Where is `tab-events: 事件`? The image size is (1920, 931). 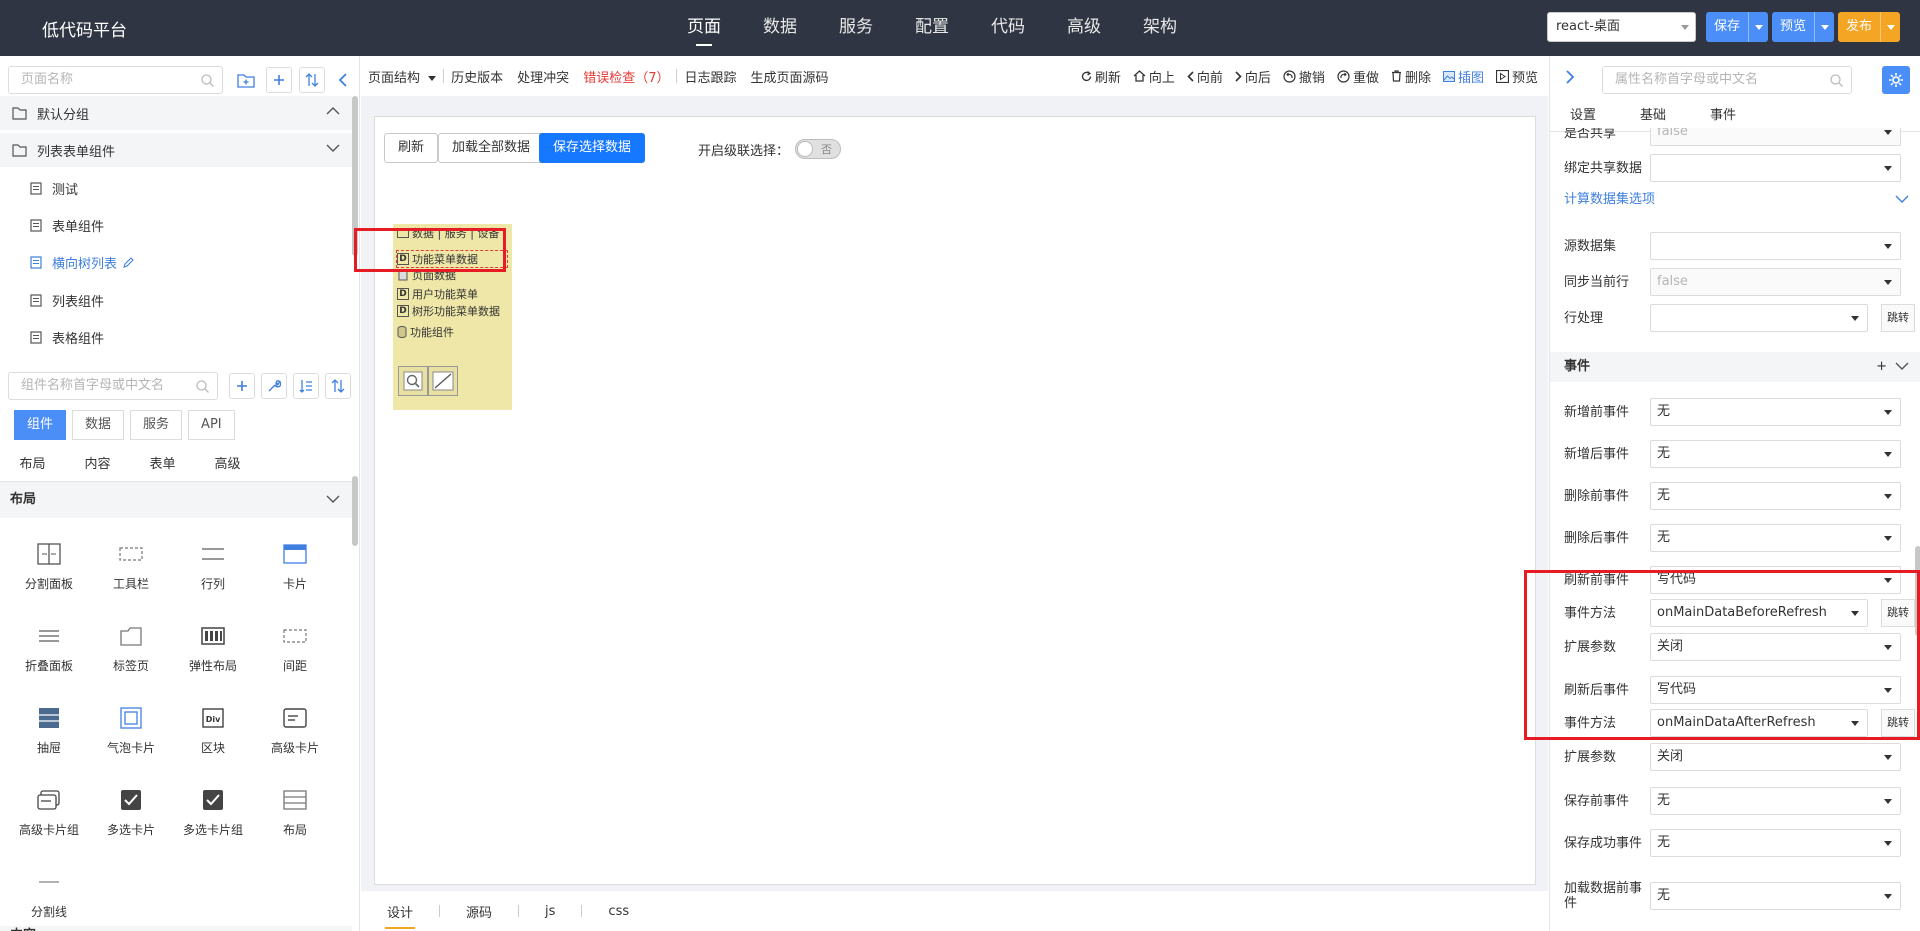
tab-events: 事件 is located at coordinates (1745, 116).